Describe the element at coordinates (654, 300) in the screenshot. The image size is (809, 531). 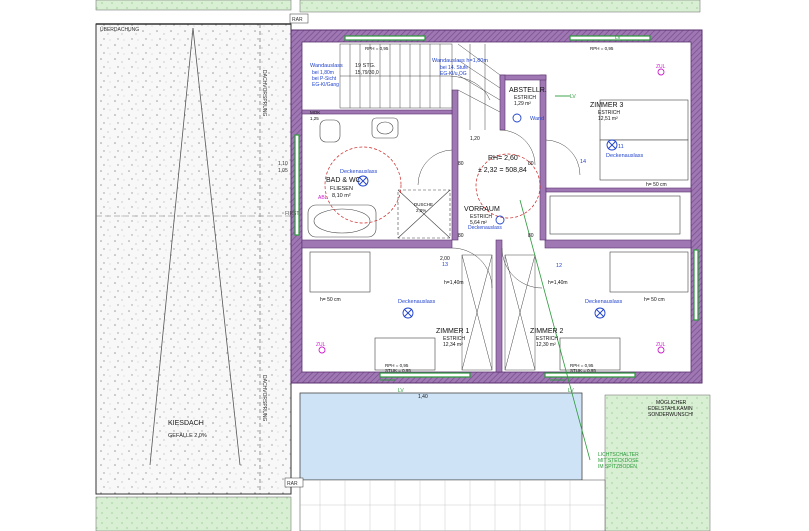
I see `label-h50-z2: h= 50 cm` at that location.